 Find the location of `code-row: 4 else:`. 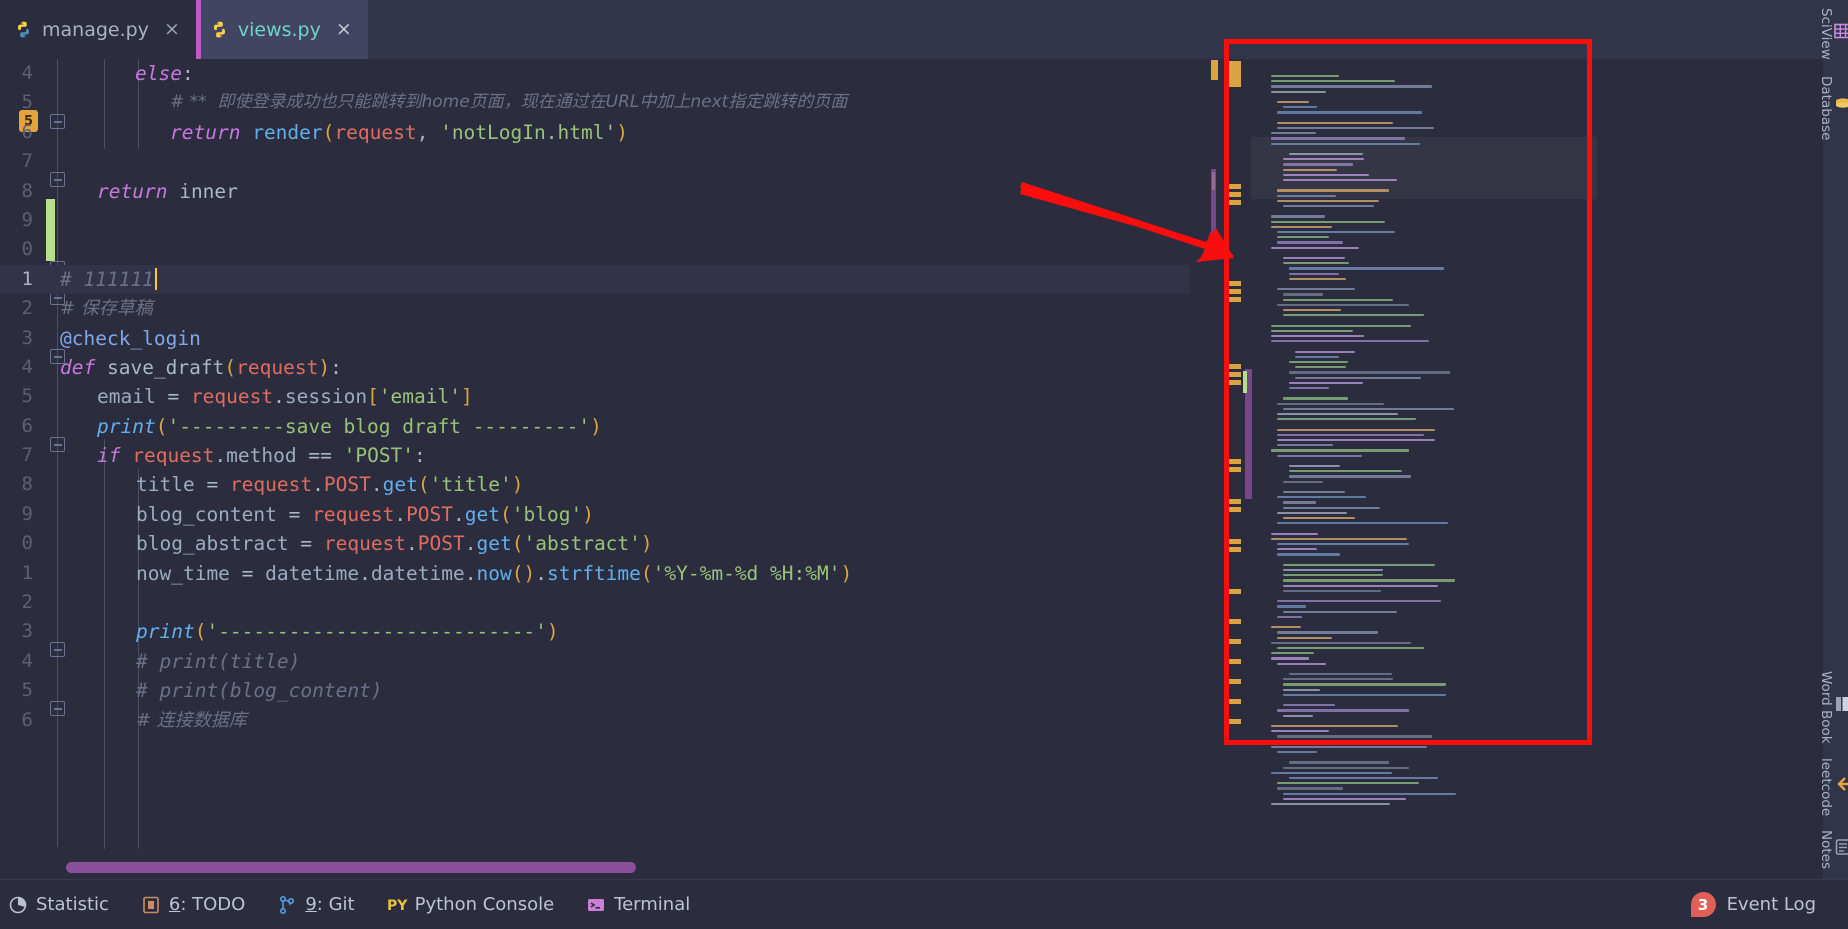

code-row: 4 else: is located at coordinates (595, 73).